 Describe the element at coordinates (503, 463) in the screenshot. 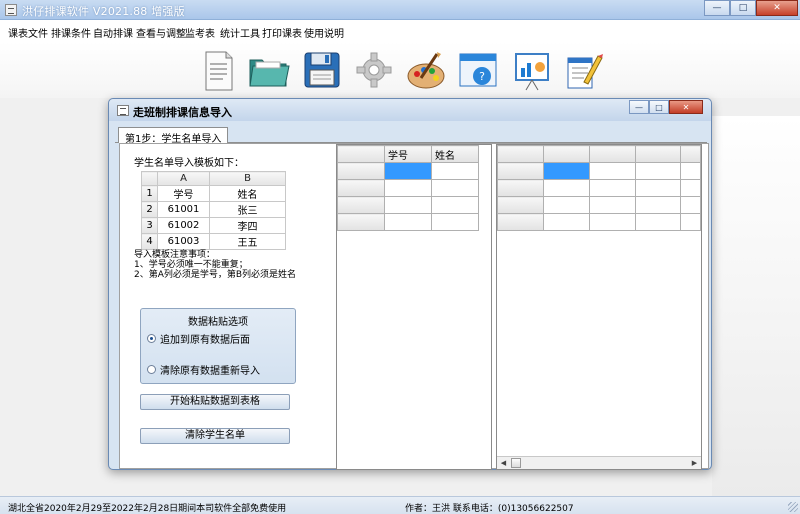

I see `scroll-left-icon: ◀` at that location.